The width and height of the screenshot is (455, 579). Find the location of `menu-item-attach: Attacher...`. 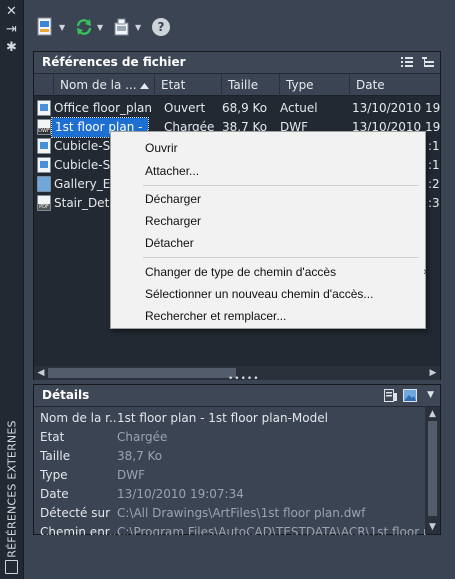

menu-item-attach: Attacher... is located at coordinates (172, 171).